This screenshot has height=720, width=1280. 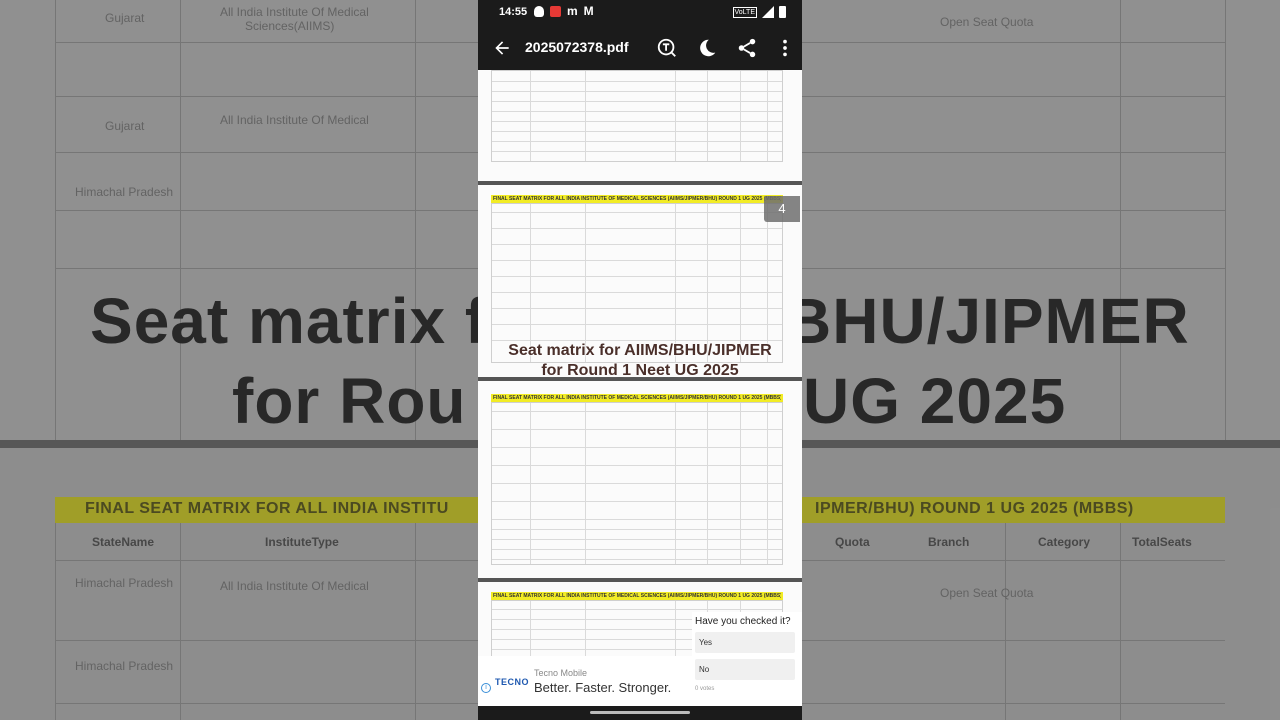 I want to click on poll-card: Have you checked it? Yes No 0 votes, so click(x=747, y=659).